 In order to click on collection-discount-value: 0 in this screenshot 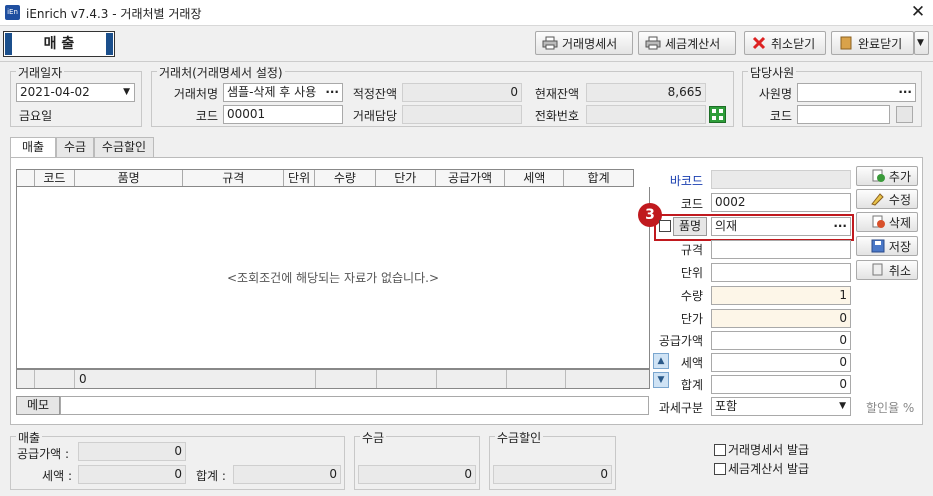, I will do `click(552, 474)`.